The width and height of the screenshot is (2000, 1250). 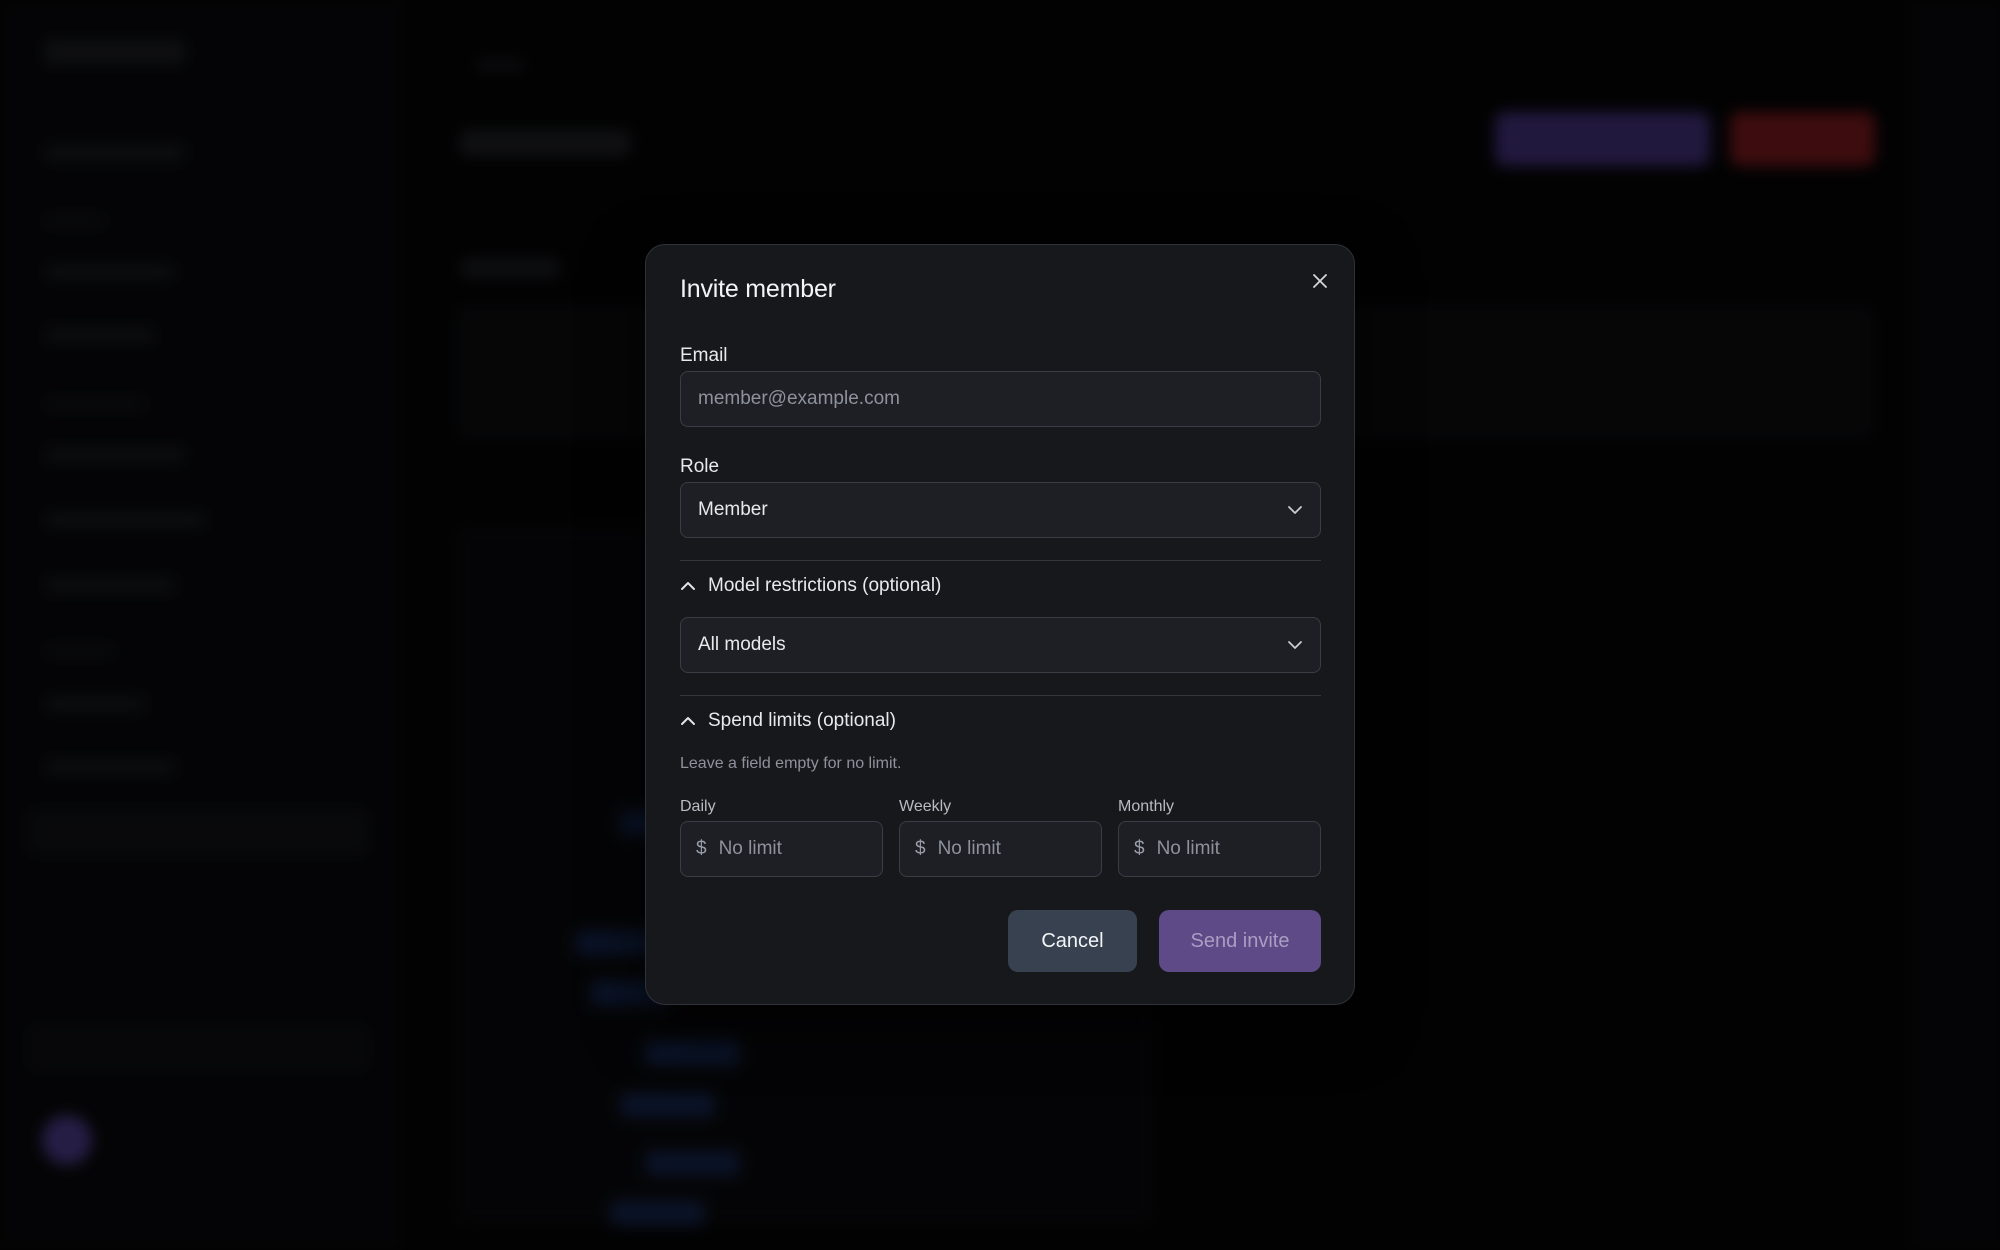 I want to click on daily-limit-label: Daily, so click(x=698, y=806).